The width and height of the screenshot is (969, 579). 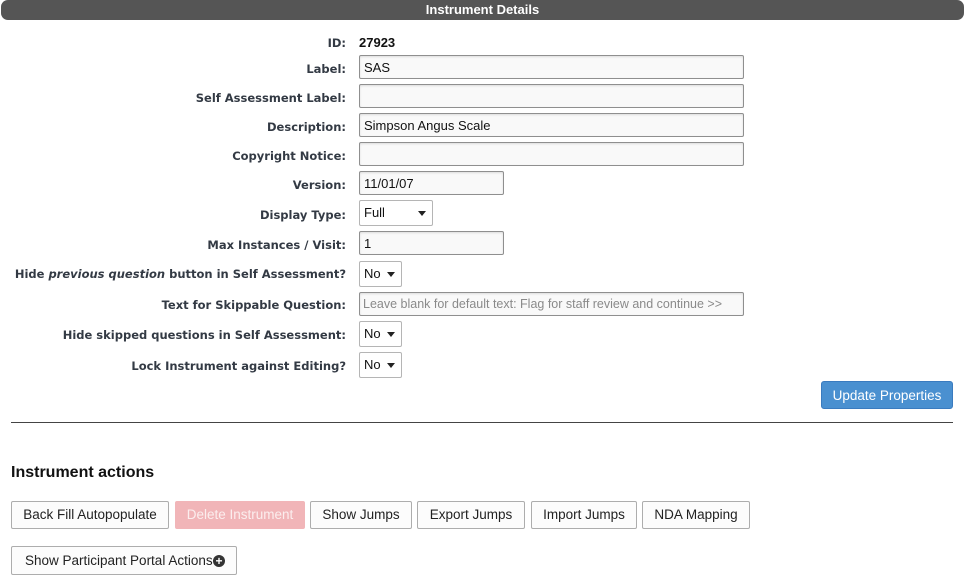 What do you see at coordinates (551, 304) in the screenshot?
I see `skippable-text-input` at bounding box center [551, 304].